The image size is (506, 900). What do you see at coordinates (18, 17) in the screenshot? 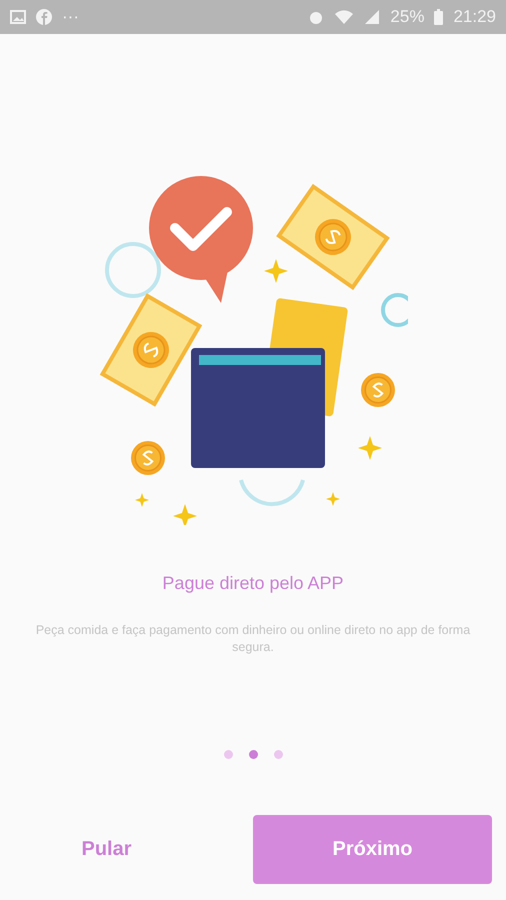
I see `image-icon` at bounding box center [18, 17].